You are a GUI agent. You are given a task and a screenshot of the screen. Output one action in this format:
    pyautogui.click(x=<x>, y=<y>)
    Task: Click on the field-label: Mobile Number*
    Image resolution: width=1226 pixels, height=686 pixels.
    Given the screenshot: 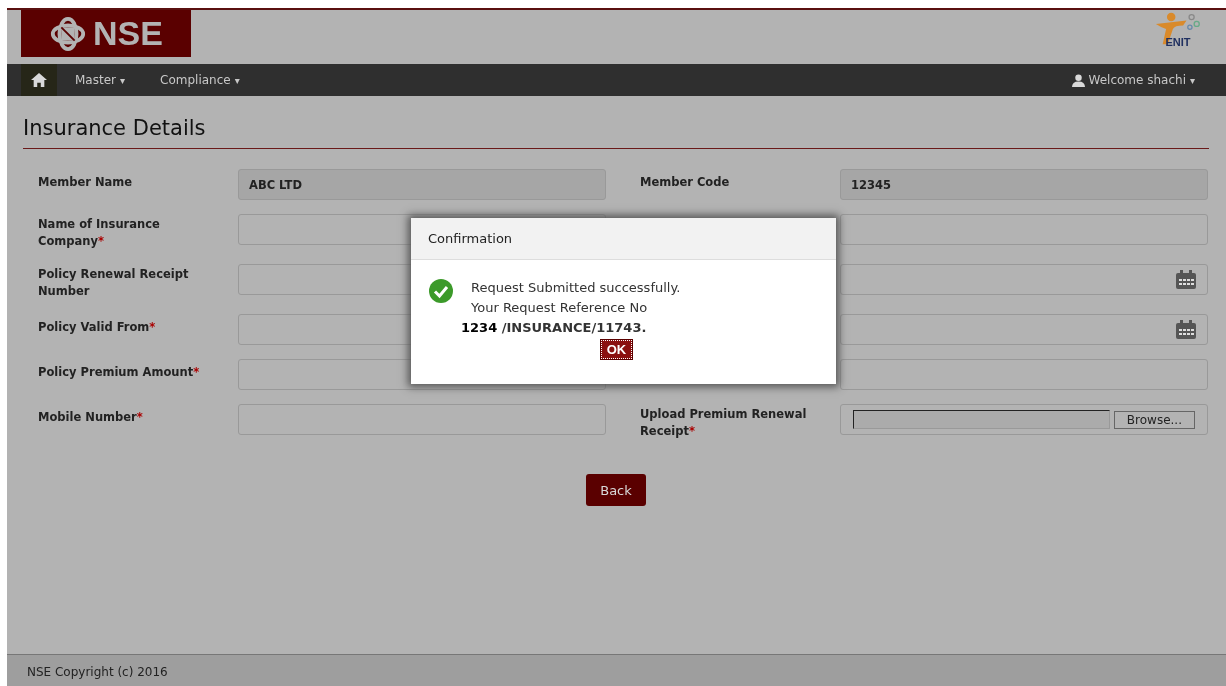 What is the action you would take?
    pyautogui.click(x=90, y=417)
    